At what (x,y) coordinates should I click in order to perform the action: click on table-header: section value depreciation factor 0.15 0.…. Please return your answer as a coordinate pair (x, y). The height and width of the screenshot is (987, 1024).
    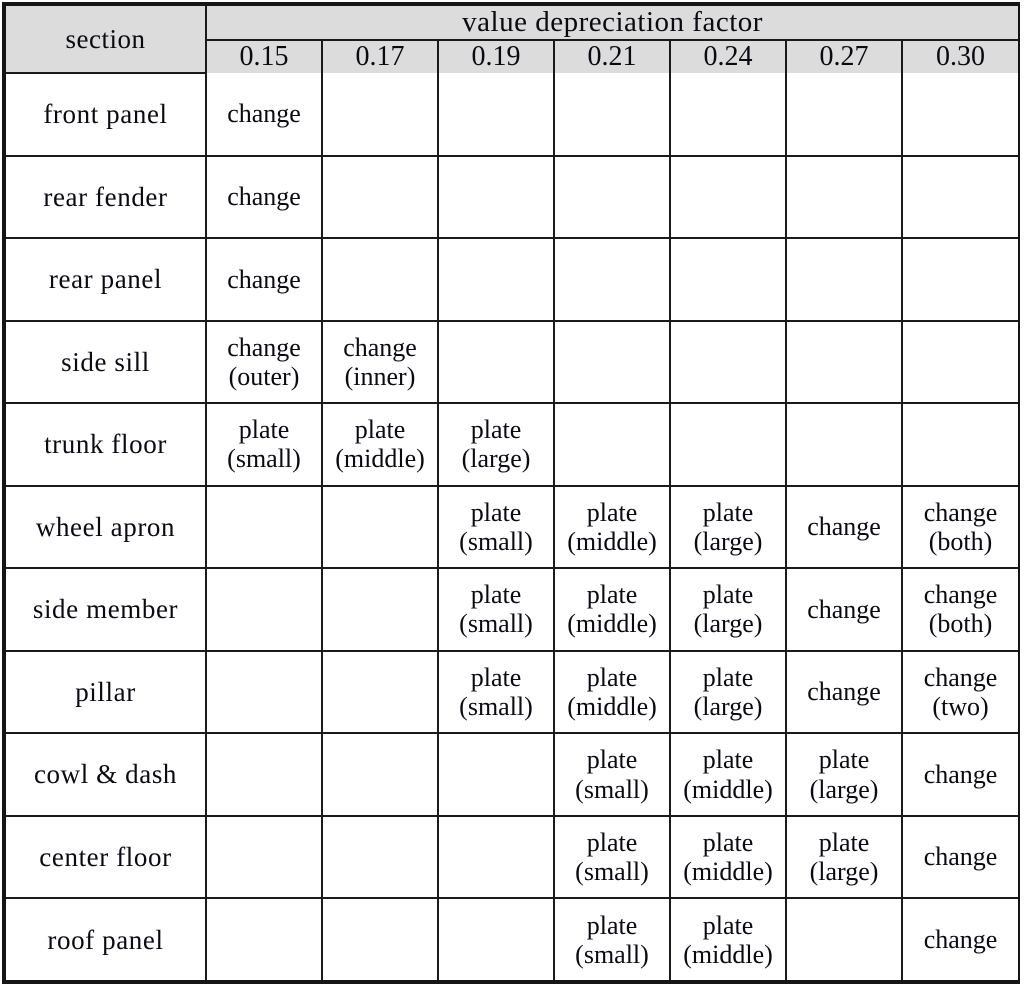
    Looking at the image, I should click on (512, 40).